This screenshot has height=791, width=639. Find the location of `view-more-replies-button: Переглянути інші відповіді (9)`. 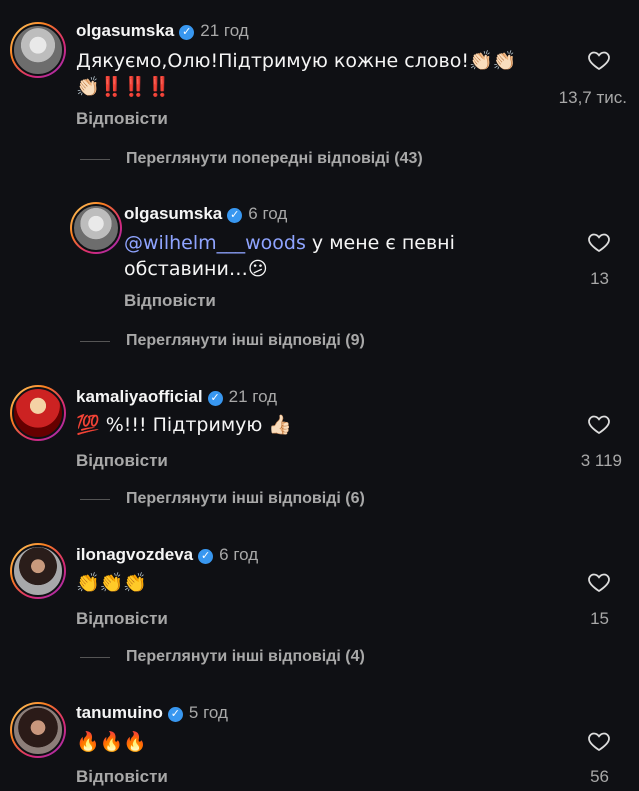

view-more-replies-button: Переглянути інші відповіді (9) is located at coordinates (222, 341).